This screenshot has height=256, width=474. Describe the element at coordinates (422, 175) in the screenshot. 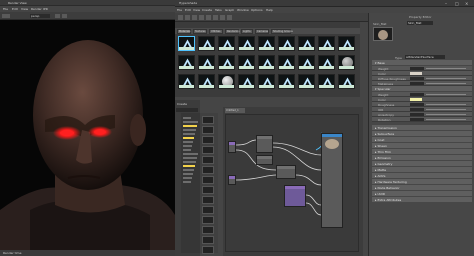

I see `property-section-header: ▸ AOVs` at that location.